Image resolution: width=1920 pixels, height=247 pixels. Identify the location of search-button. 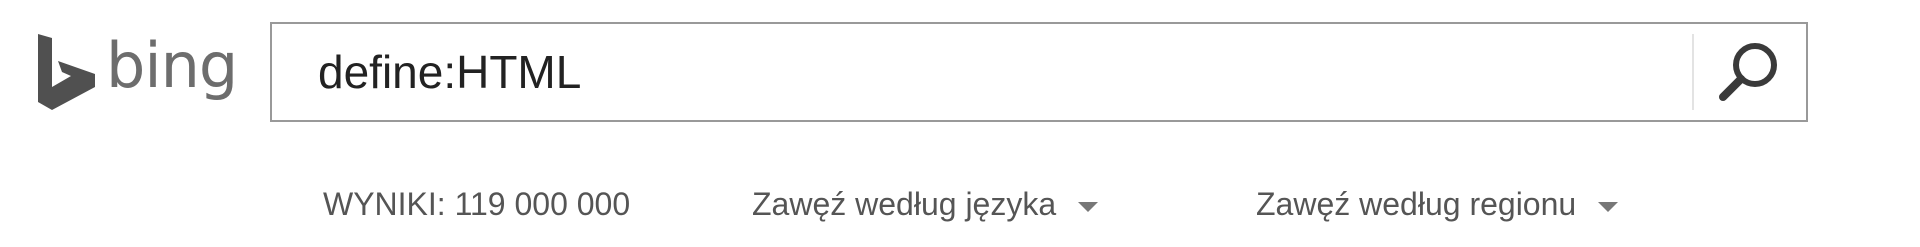
(1750, 72).